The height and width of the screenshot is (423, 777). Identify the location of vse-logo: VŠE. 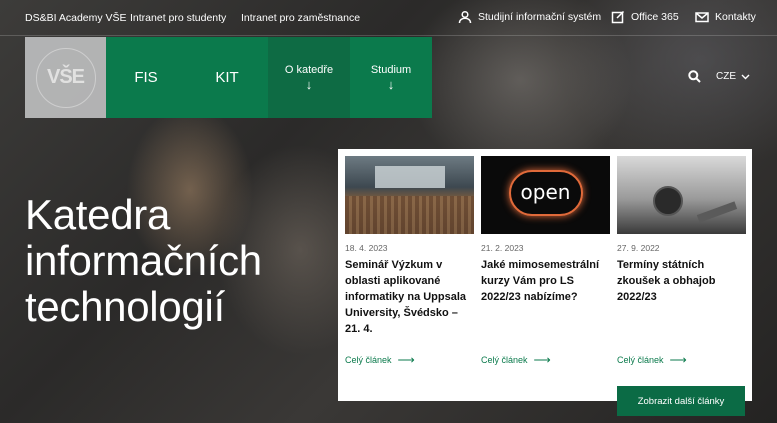
(65, 77).